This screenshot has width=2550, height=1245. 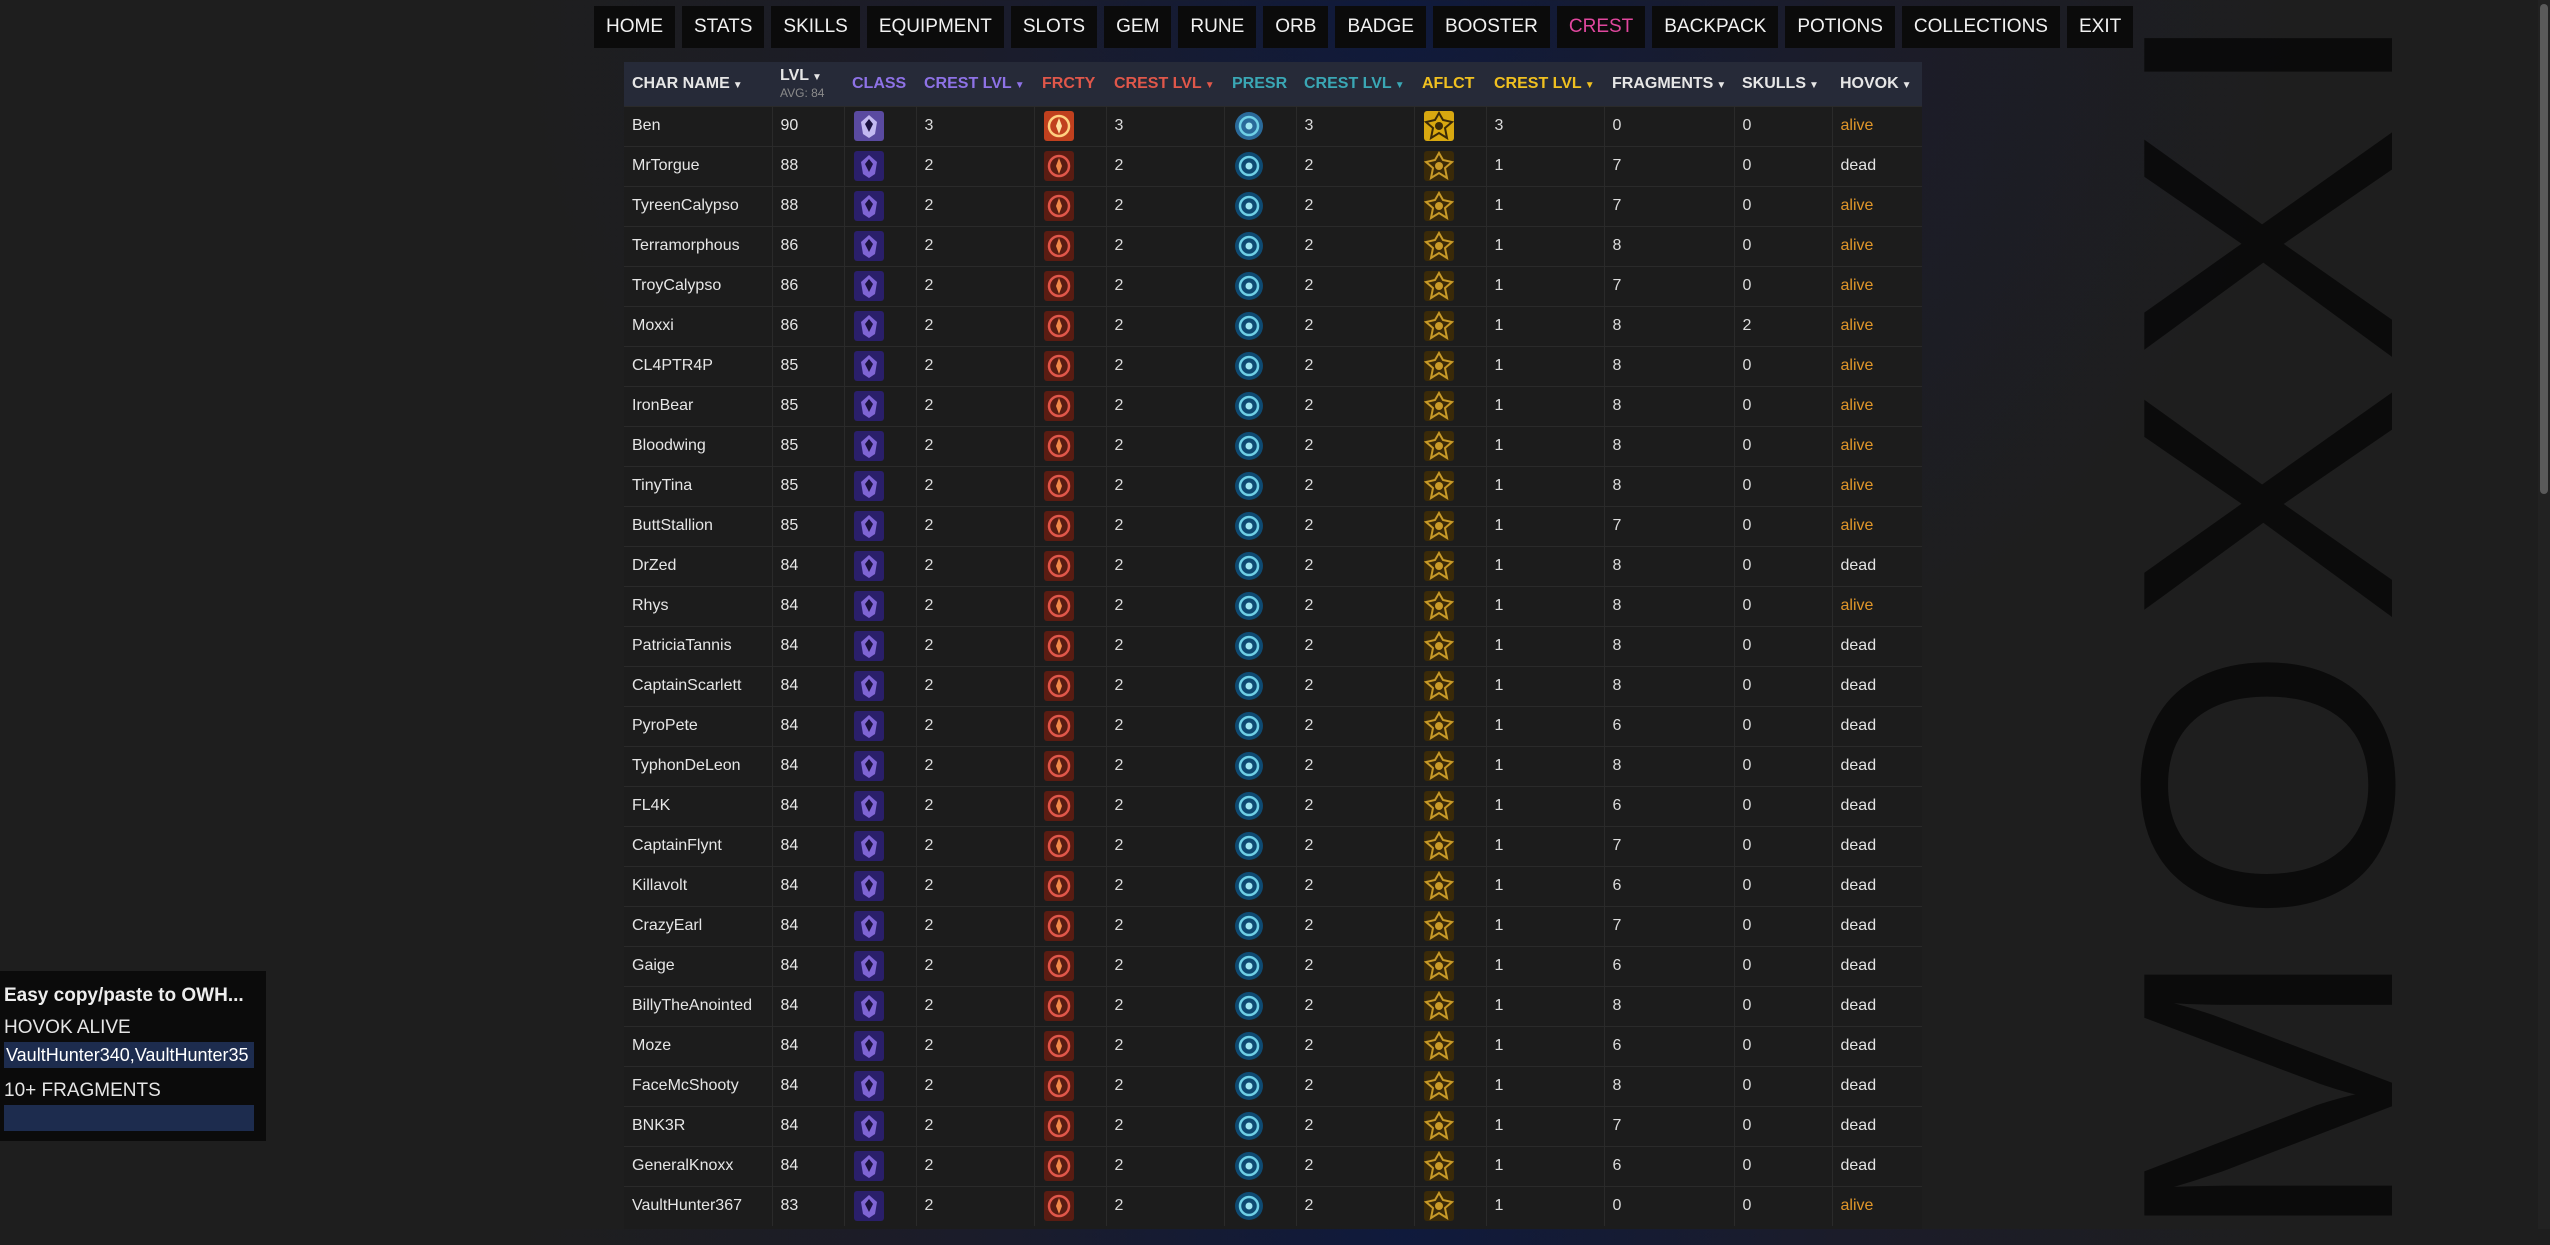 What do you see at coordinates (1054, 27) in the screenshot?
I see `nav-slots-button: SLOTS` at bounding box center [1054, 27].